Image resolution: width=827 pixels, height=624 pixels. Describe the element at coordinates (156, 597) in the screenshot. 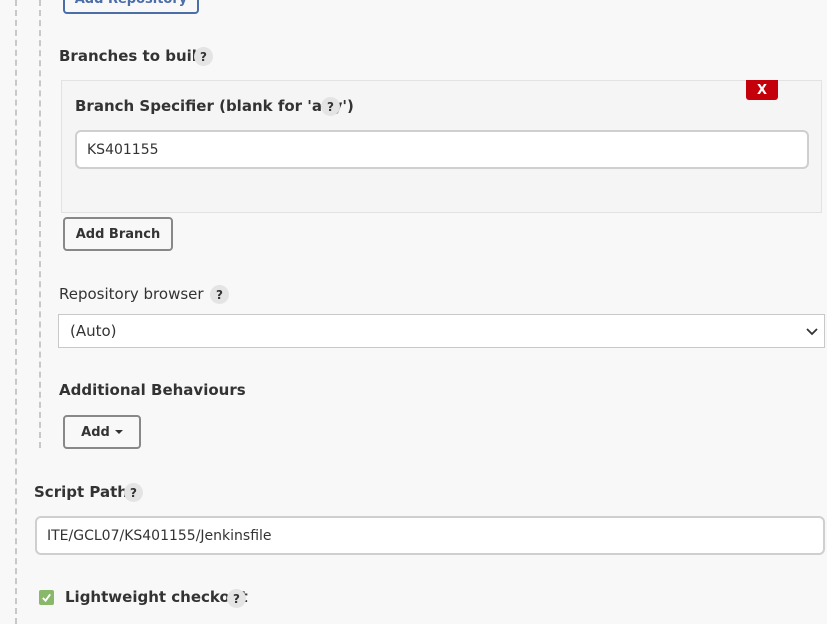

I see `lightweight-checkout-label: Lightweight checkout` at that location.